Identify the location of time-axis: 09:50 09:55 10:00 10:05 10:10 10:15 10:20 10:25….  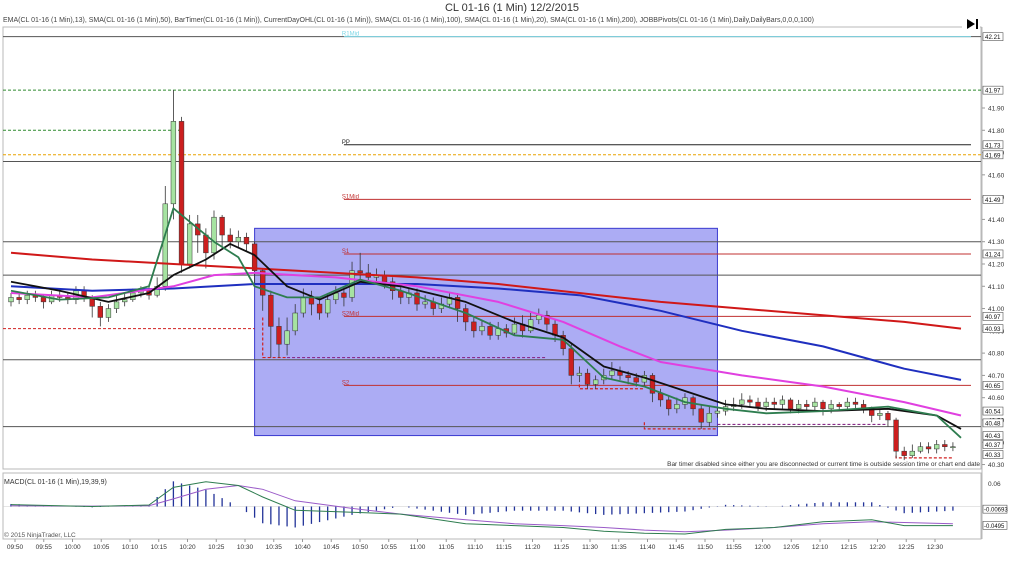
(492, 544).